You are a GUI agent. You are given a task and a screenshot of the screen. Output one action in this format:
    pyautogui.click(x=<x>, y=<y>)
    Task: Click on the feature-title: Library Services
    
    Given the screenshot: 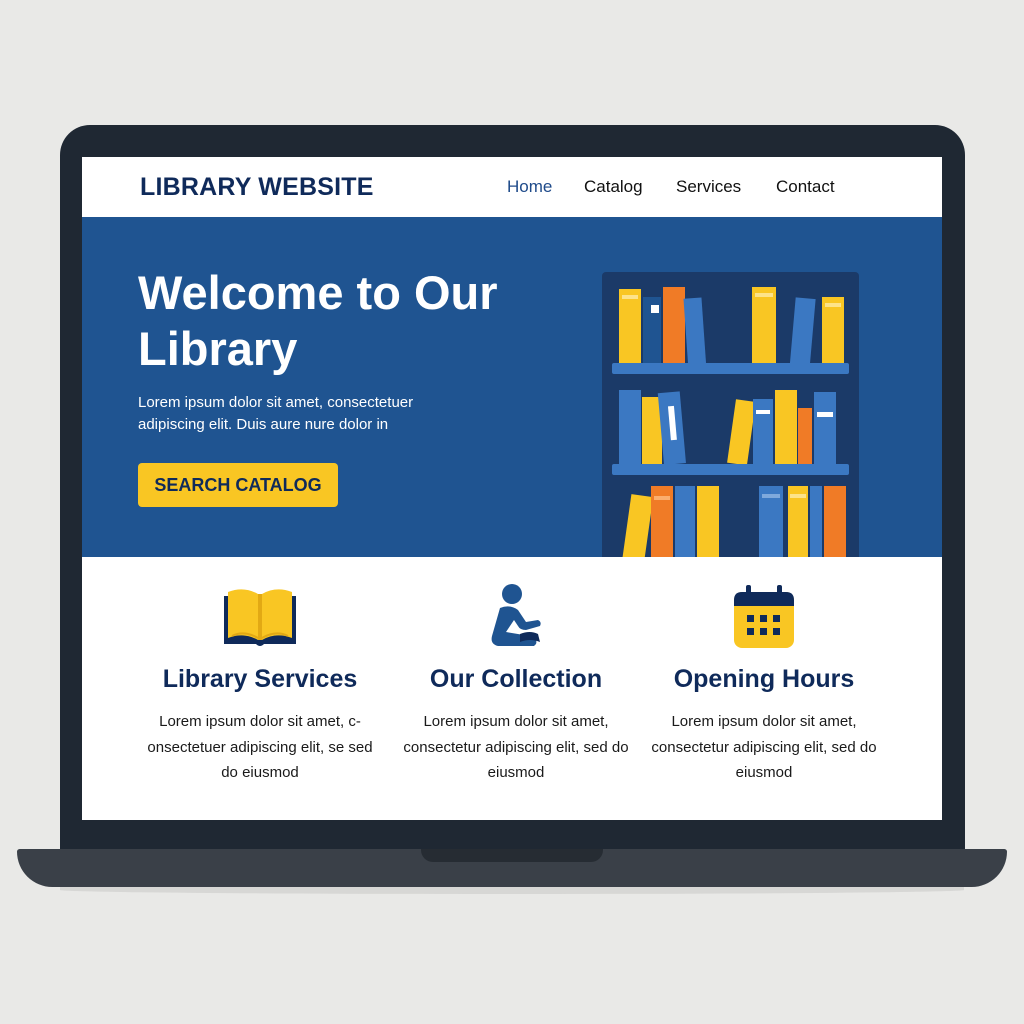 What is the action you would take?
    pyautogui.click(x=260, y=679)
    